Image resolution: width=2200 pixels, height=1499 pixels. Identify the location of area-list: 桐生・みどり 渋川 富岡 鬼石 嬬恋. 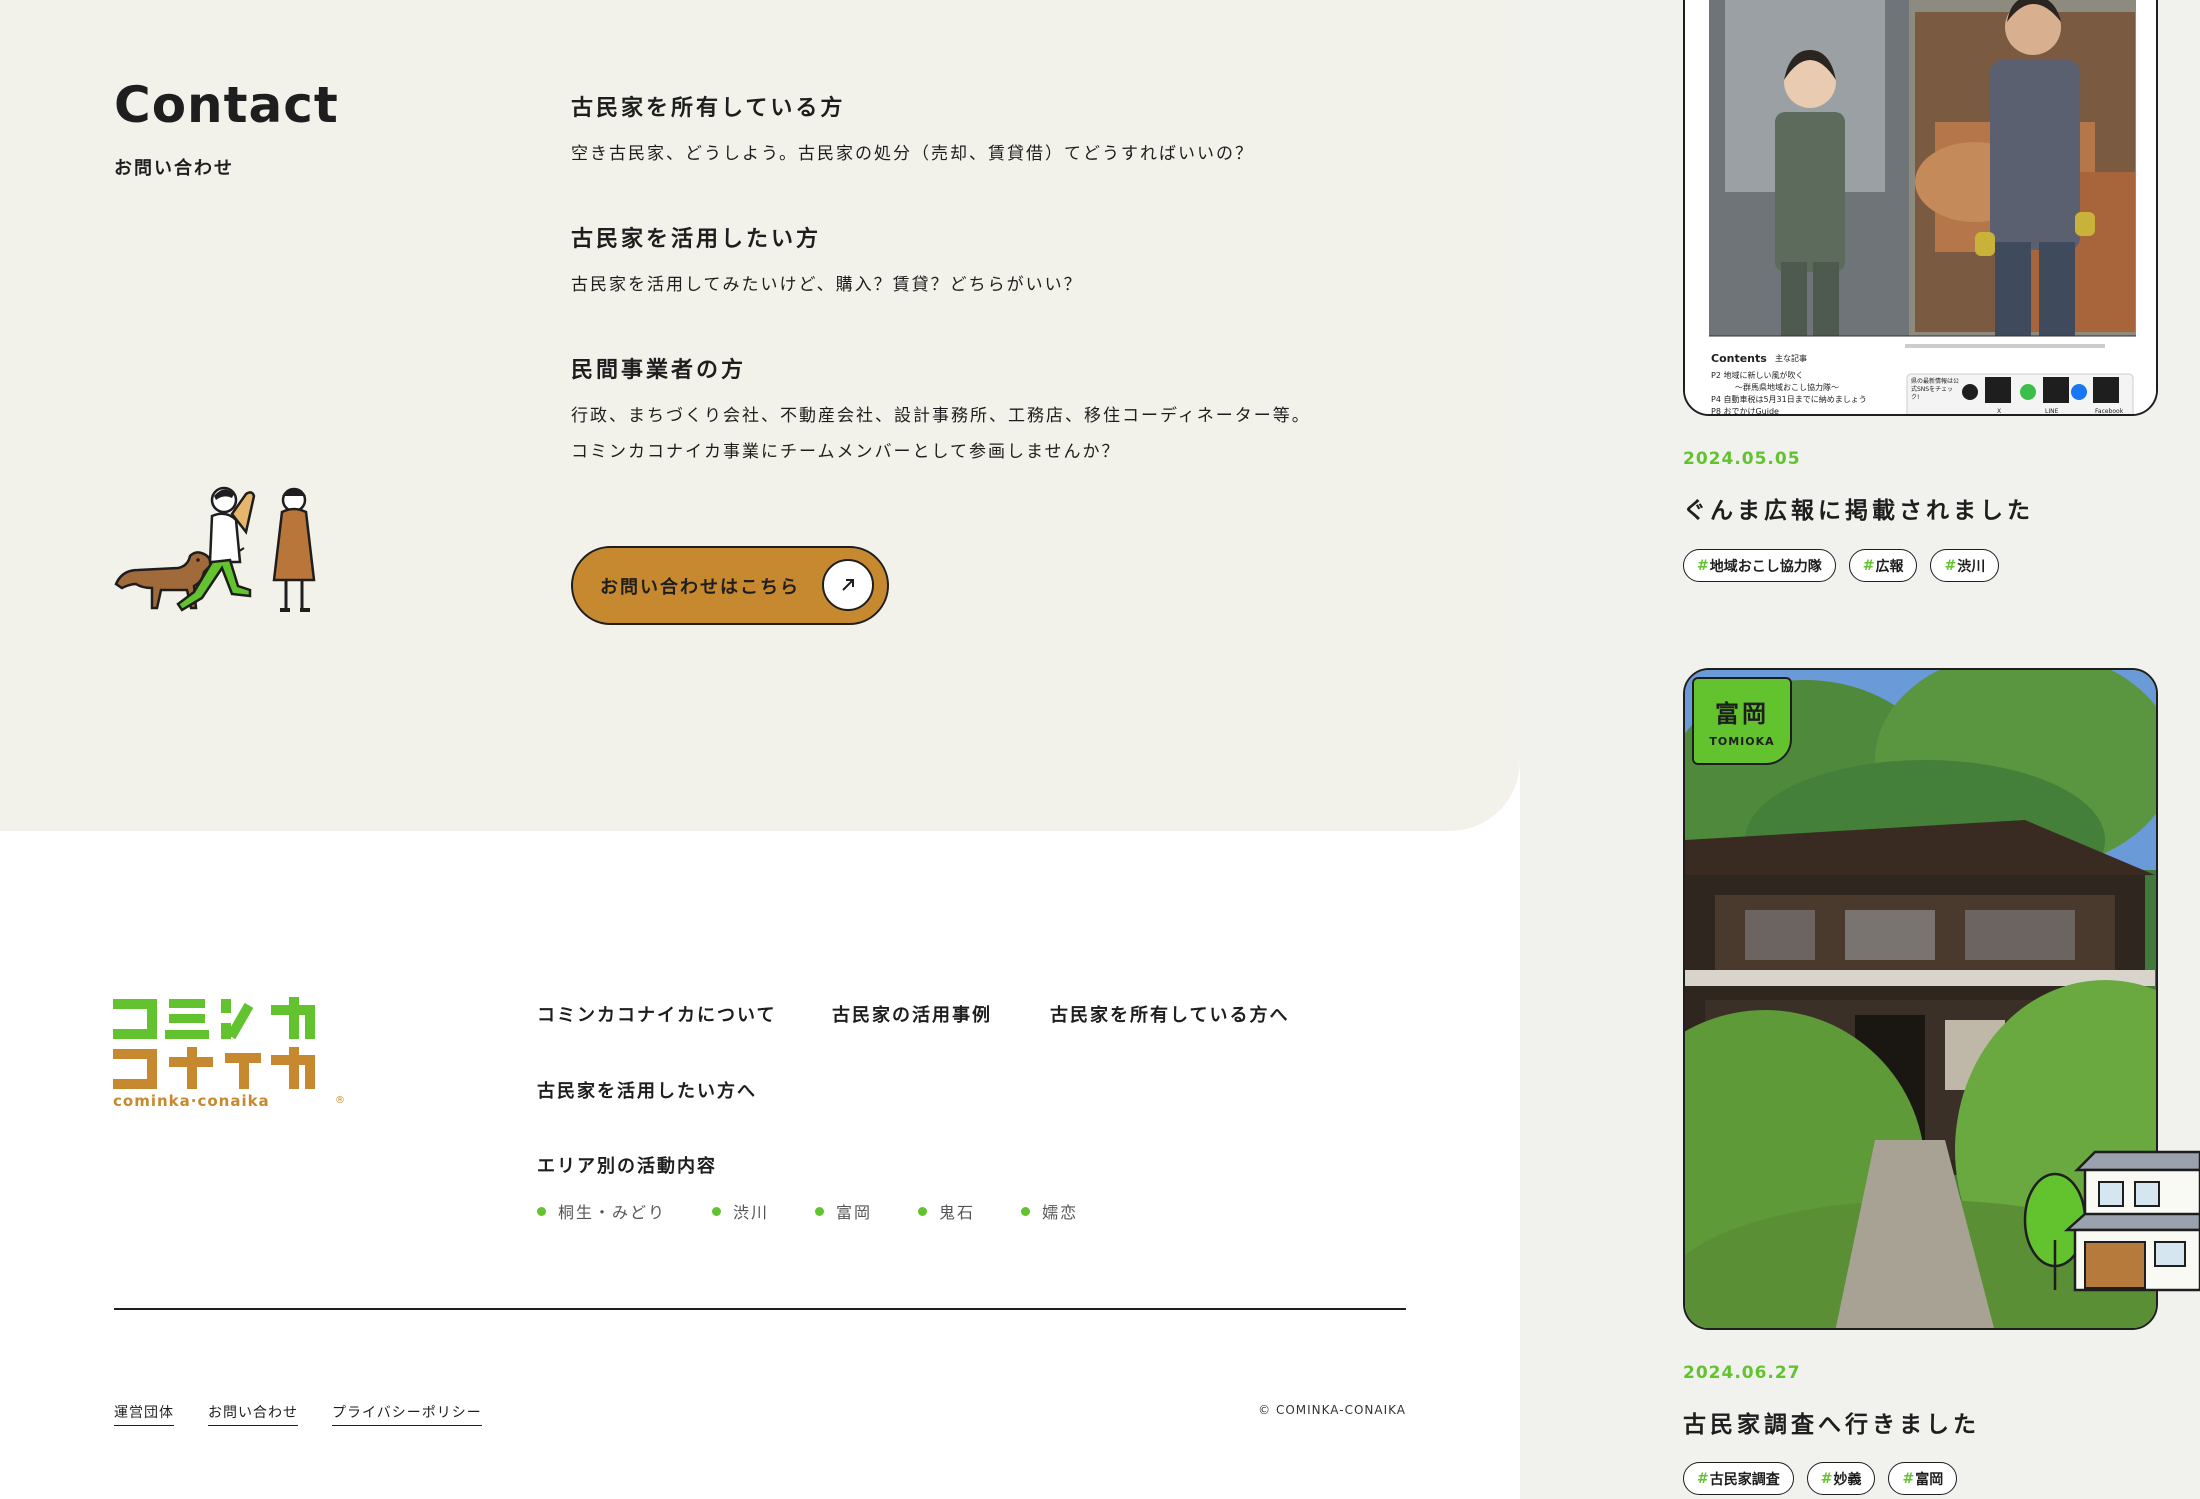
(830, 1211).